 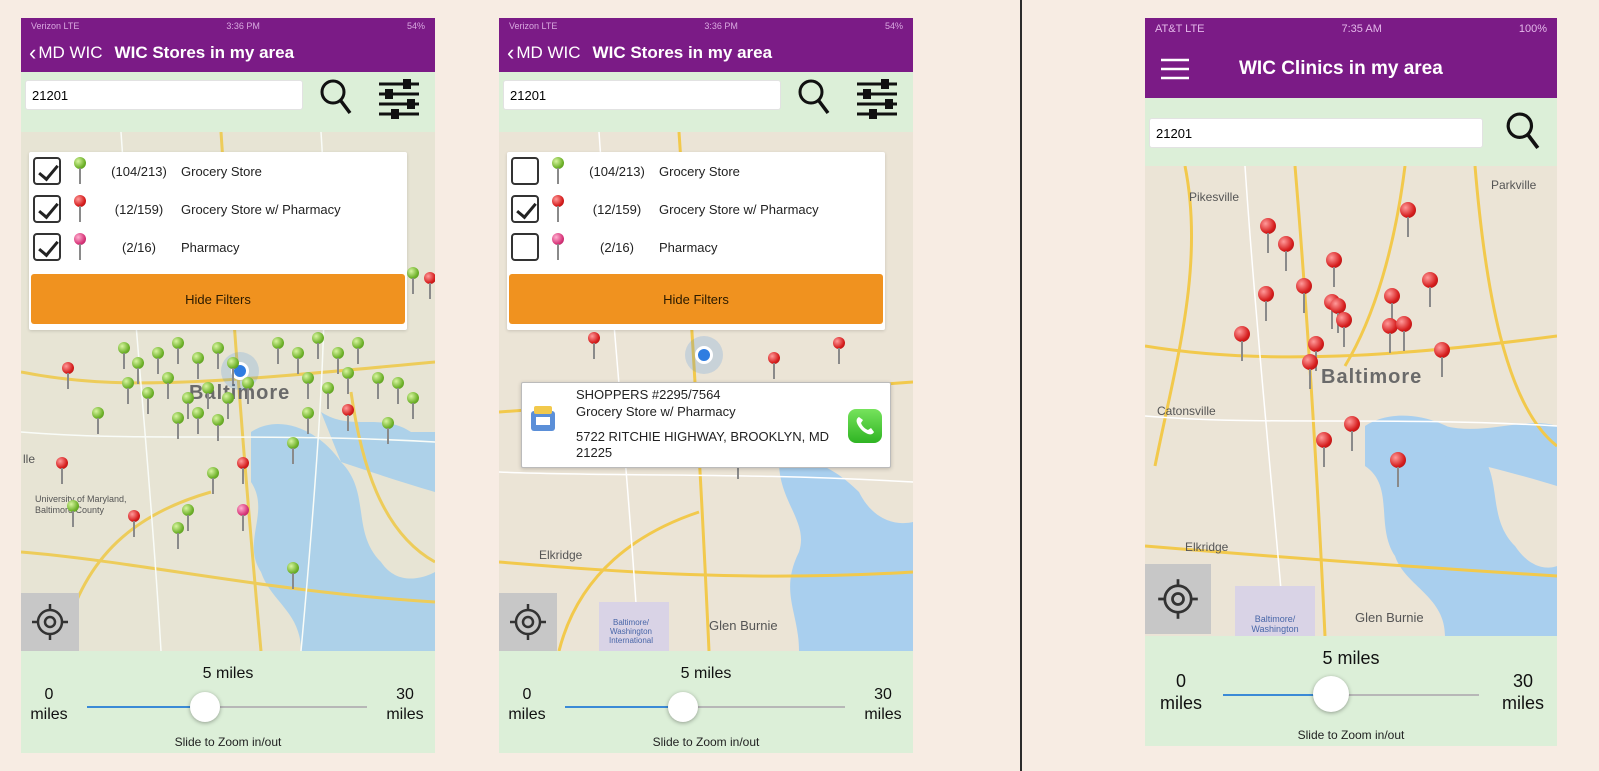 I want to click on page-title: WIC Clinics in my area, so click(x=1341, y=68).